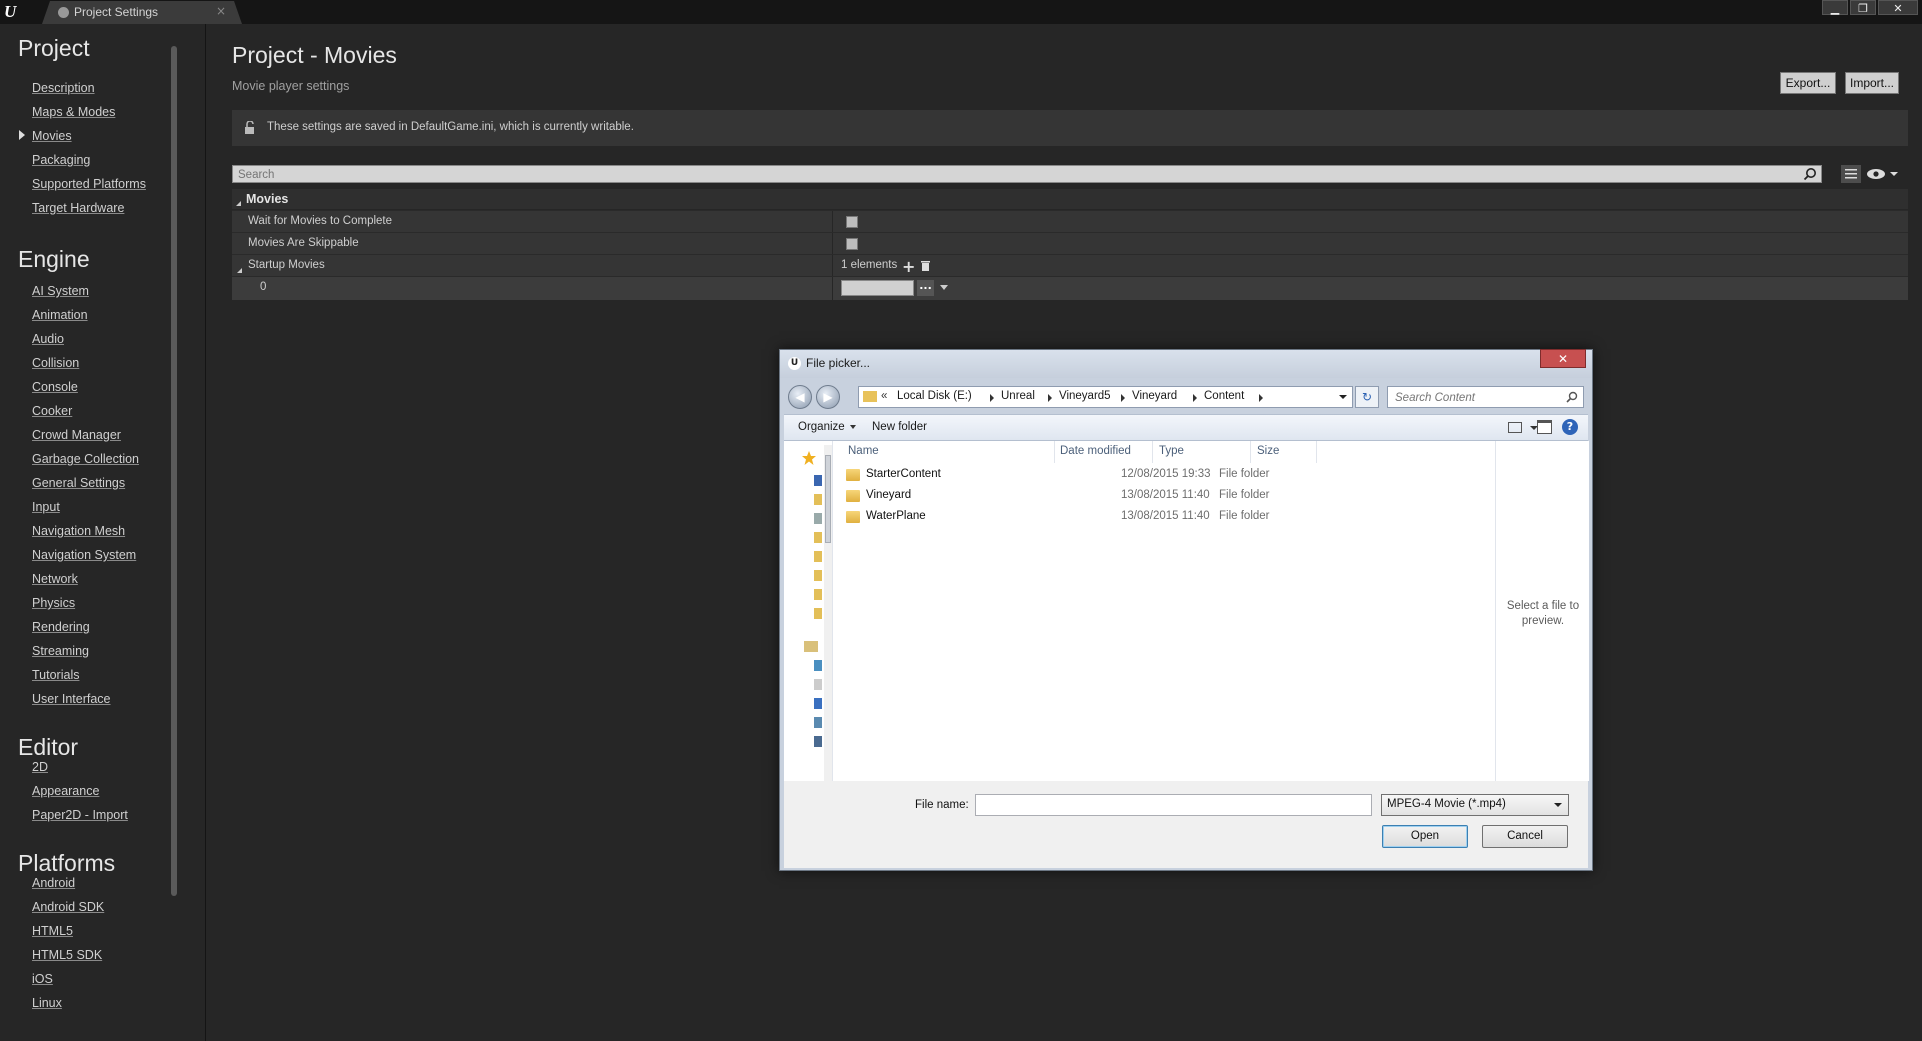 The width and height of the screenshot is (1922, 1041). Describe the element at coordinates (1425, 836) in the screenshot. I see `open-button: Open` at that location.